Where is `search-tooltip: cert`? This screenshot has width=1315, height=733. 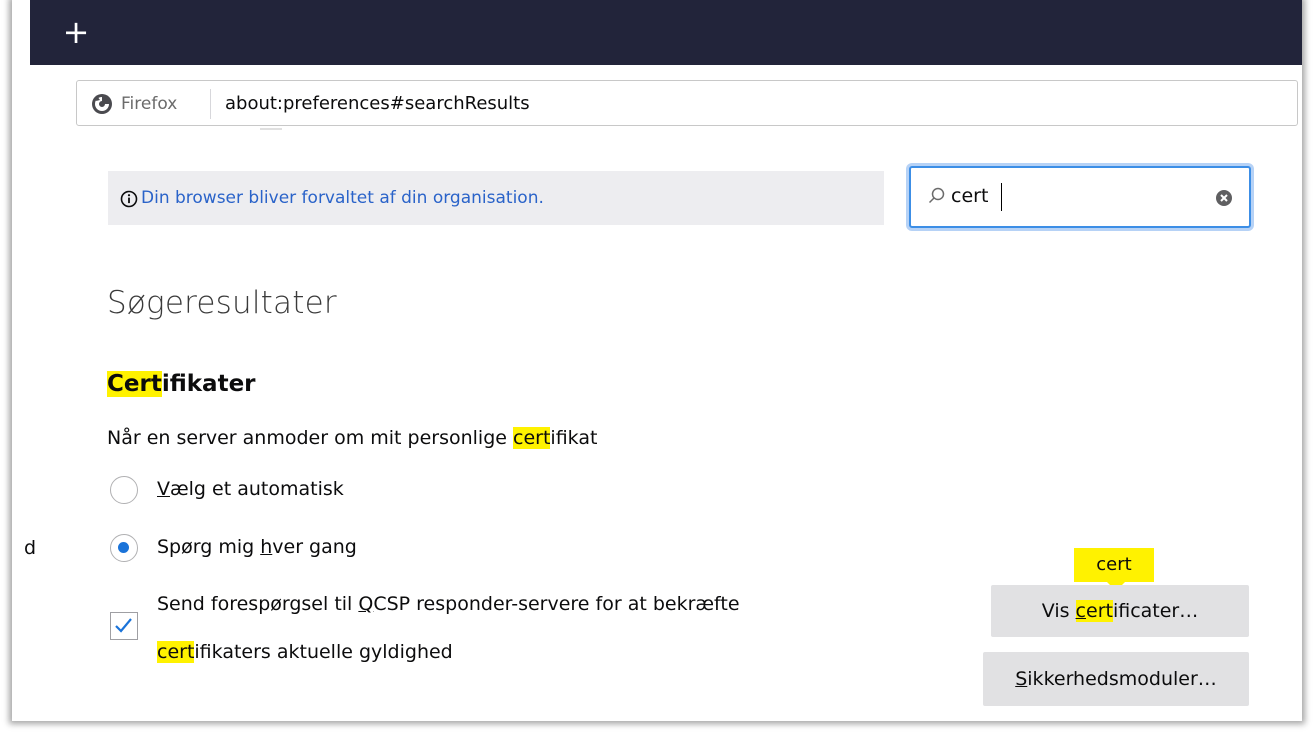 search-tooltip: cert is located at coordinates (1114, 565).